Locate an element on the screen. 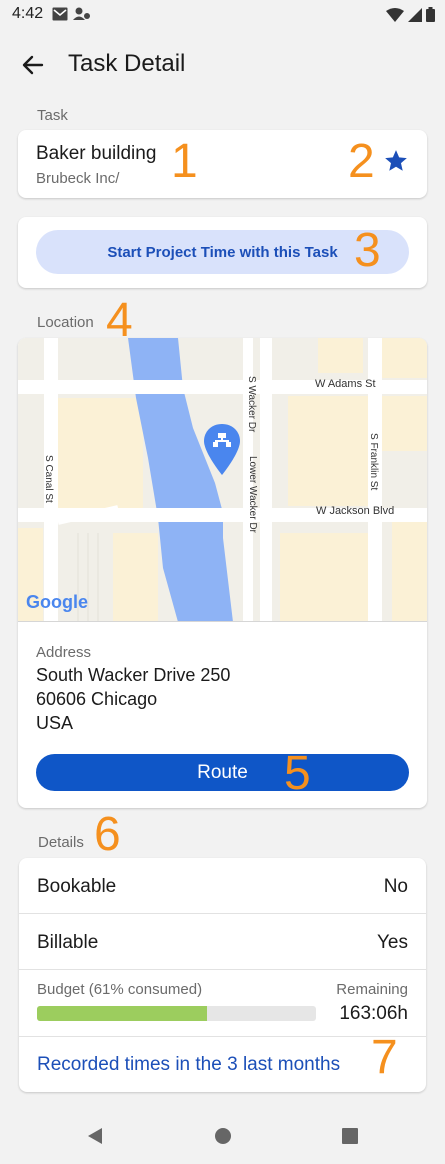  map-street-label: Lower Wacker Dr is located at coordinates (252, 495).